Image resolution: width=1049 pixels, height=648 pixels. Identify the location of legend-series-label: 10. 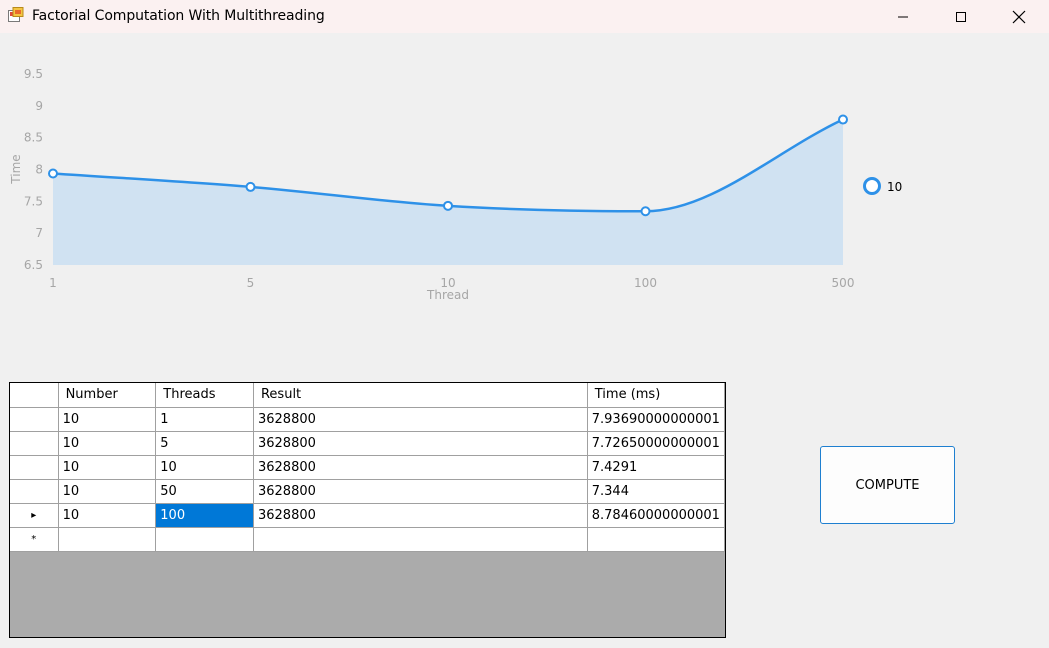
(894, 187).